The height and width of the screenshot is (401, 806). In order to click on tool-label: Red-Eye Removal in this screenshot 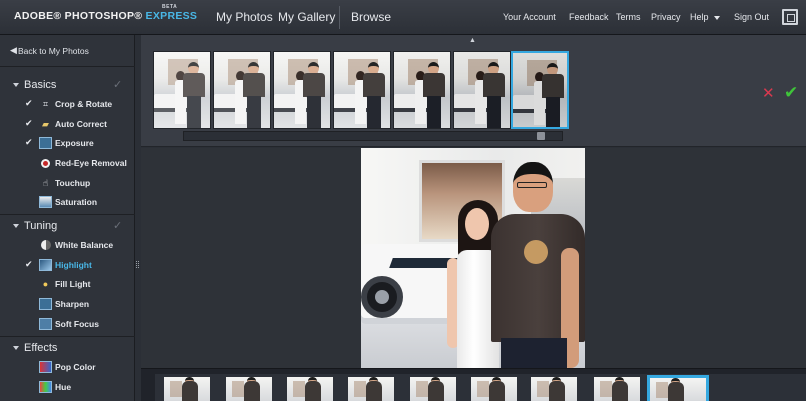, I will do `click(91, 163)`.